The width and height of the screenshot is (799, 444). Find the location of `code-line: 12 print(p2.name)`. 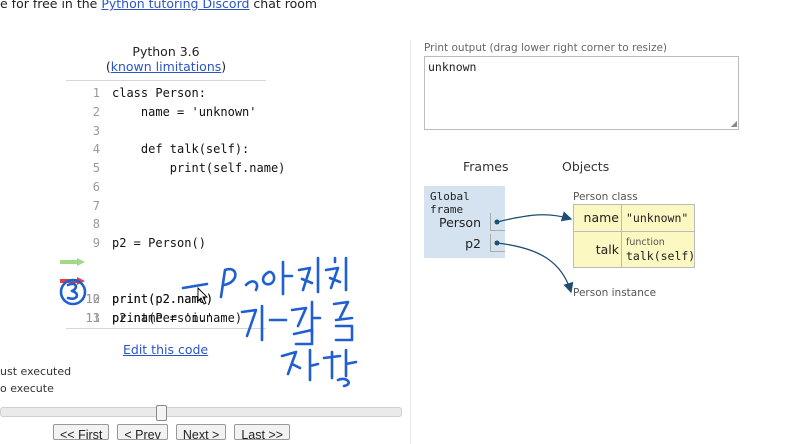

code-line: 12 print(p2.name) is located at coordinates (166, 299).